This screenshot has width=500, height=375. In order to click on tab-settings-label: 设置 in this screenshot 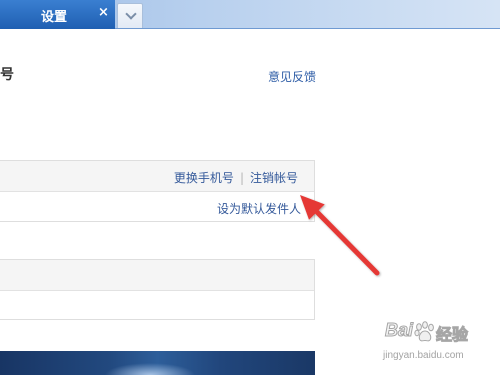, I will do `click(54, 17)`.